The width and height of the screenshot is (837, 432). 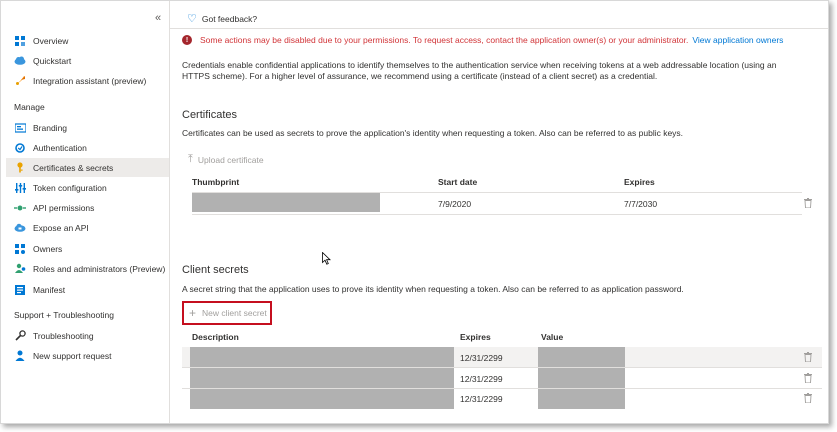 What do you see at coordinates (210, 115) in the screenshot?
I see `certificates-heading: Certificates` at bounding box center [210, 115].